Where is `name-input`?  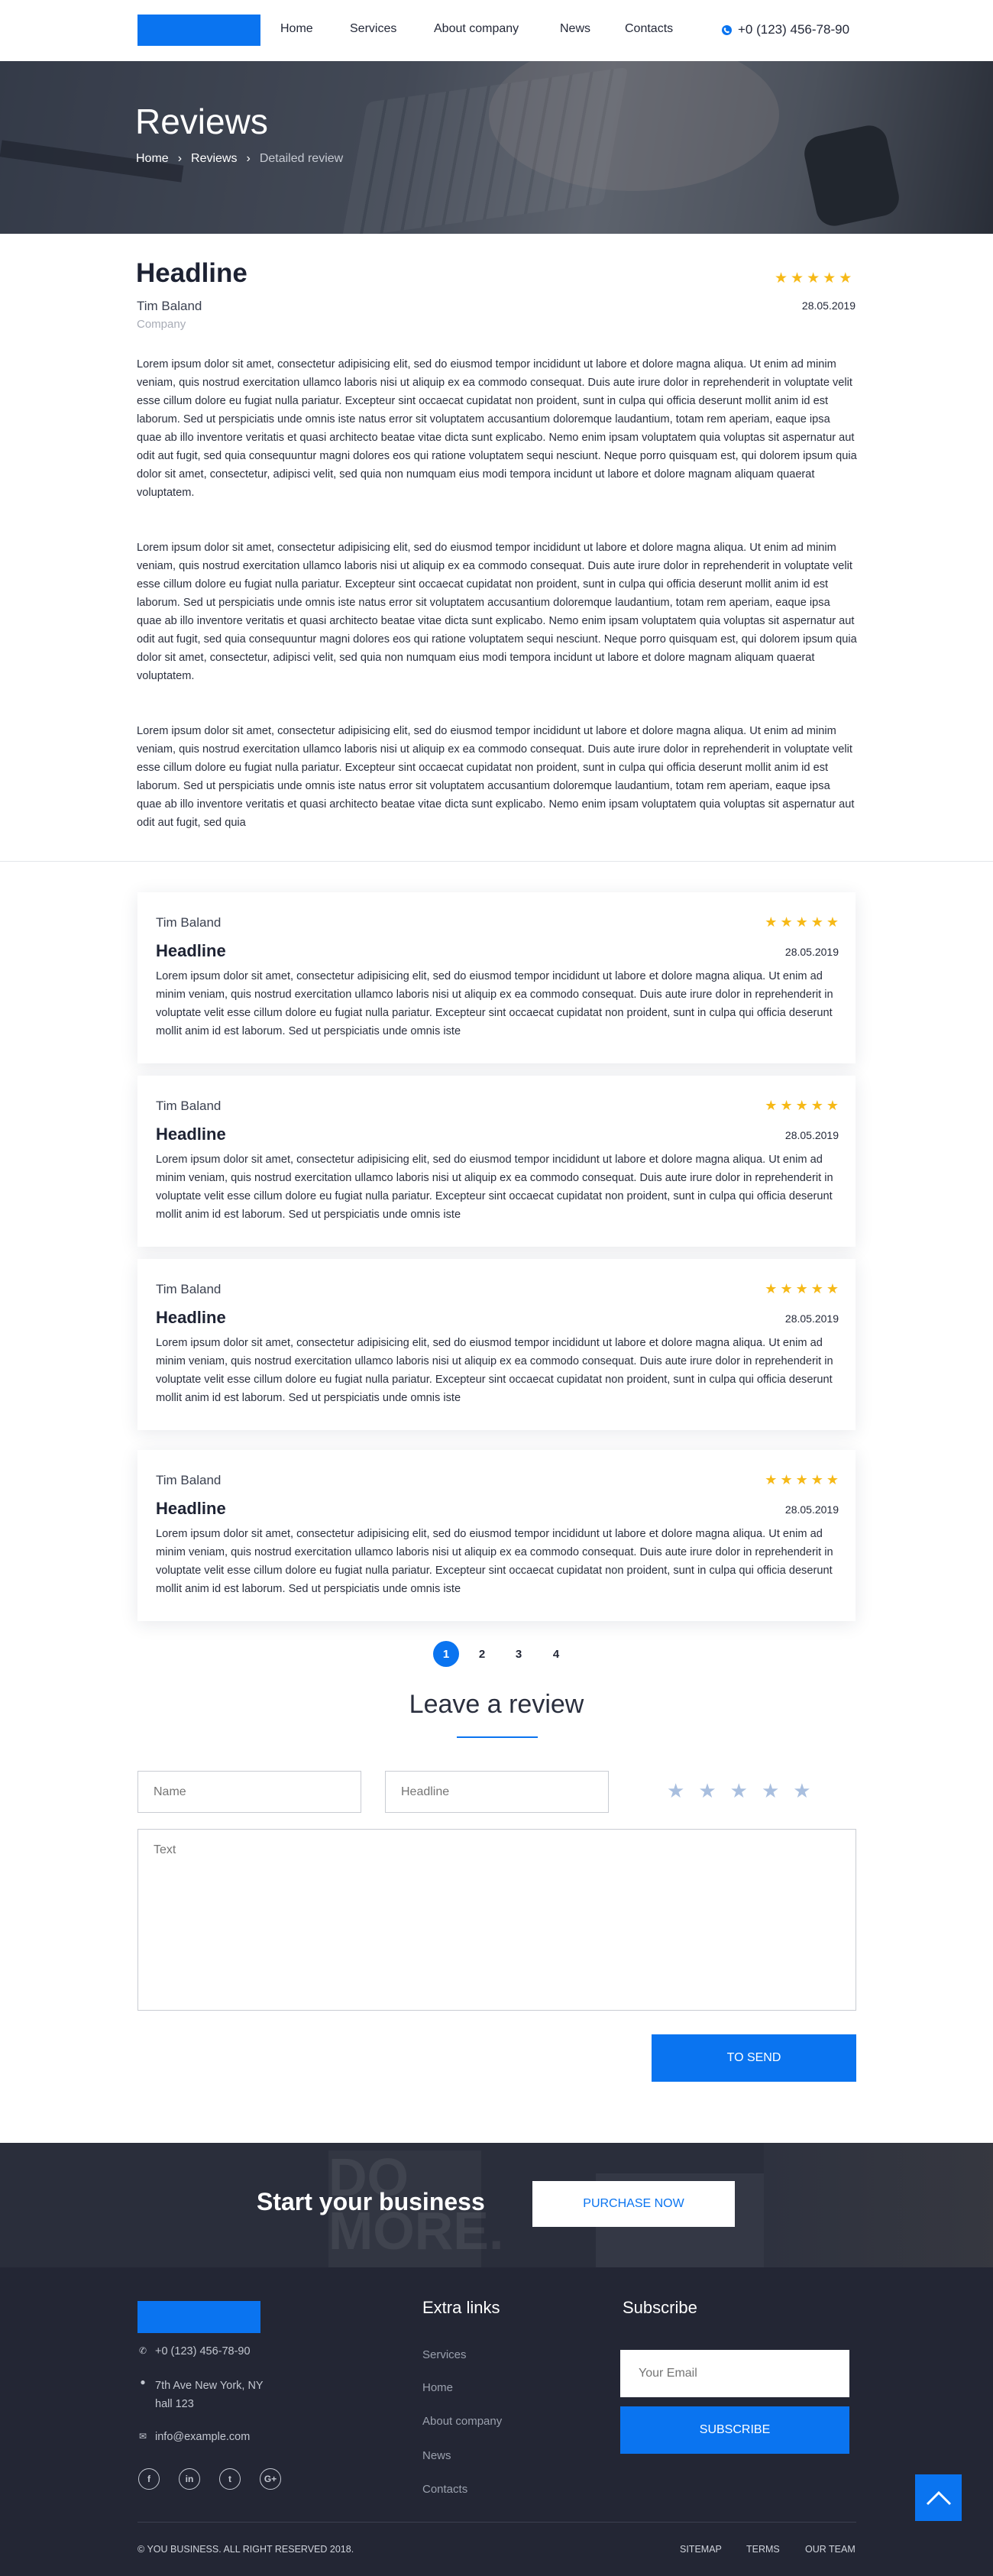
name-input is located at coordinates (249, 1792).